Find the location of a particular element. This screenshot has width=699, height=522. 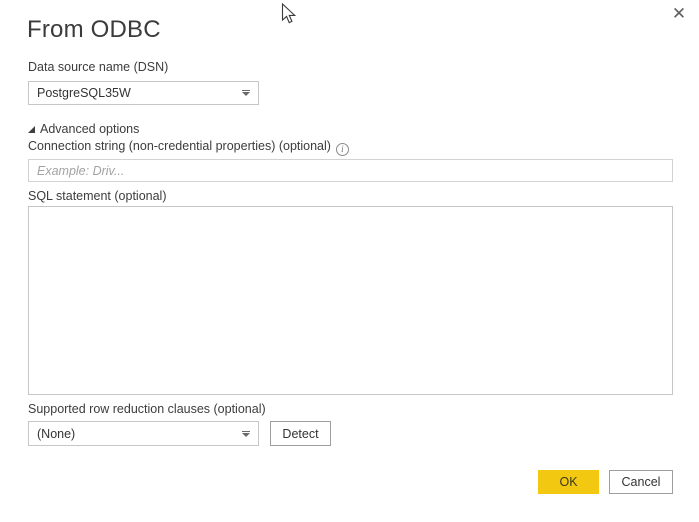

dsn-selected-value: PostgreSQL35W is located at coordinates (84, 93).